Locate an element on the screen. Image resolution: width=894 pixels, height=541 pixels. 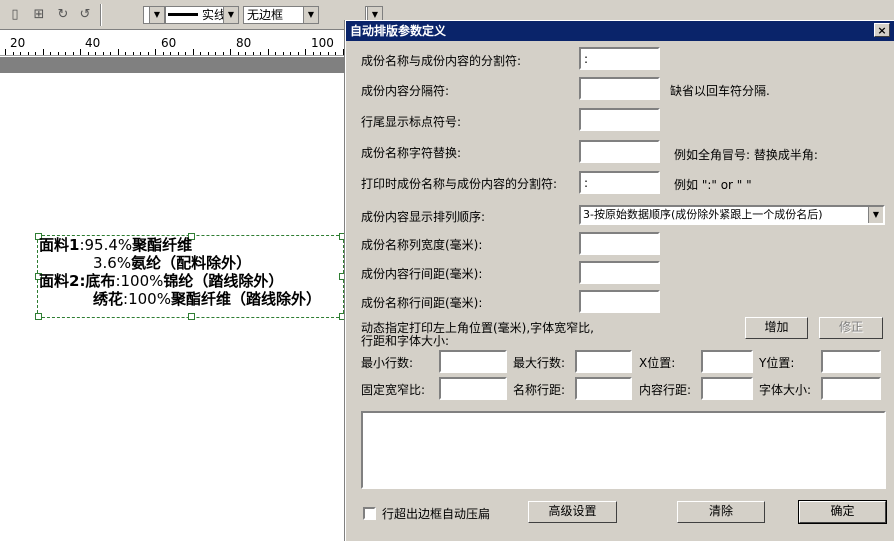
fiber-name: 聚酯纤维 is located at coordinates (162, 245).